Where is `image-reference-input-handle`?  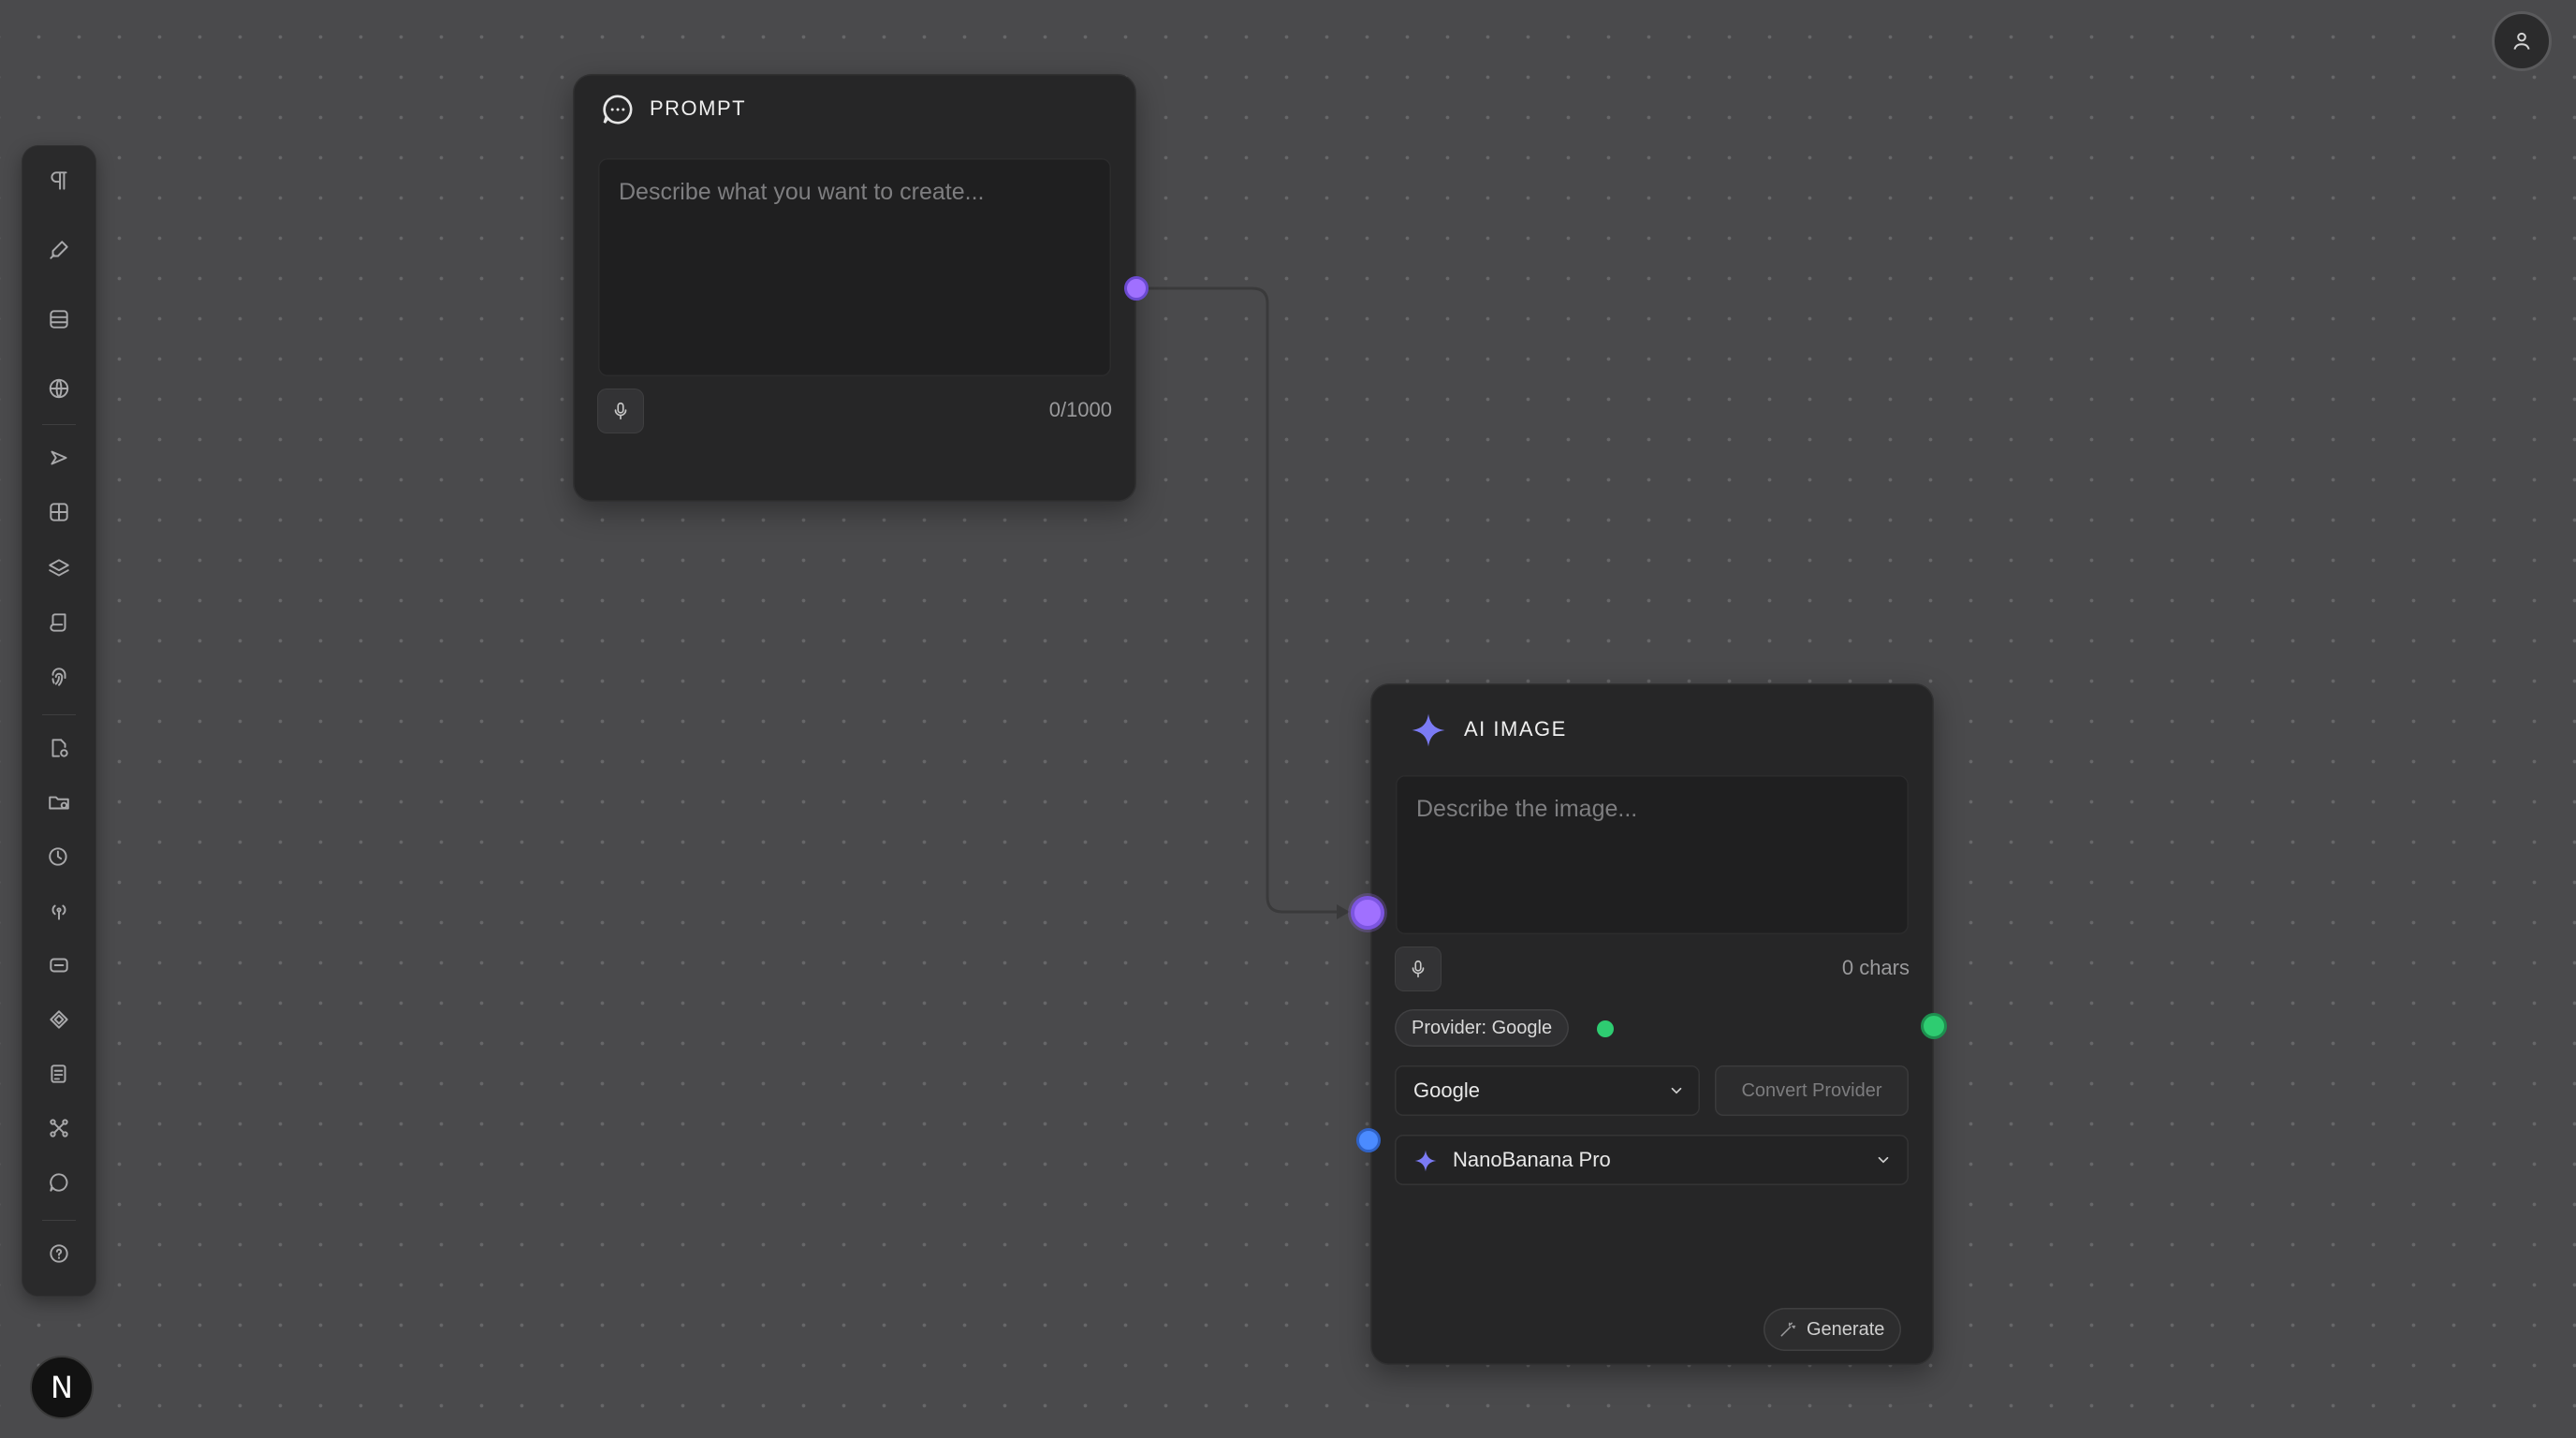 image-reference-input-handle is located at coordinates (1368, 1140).